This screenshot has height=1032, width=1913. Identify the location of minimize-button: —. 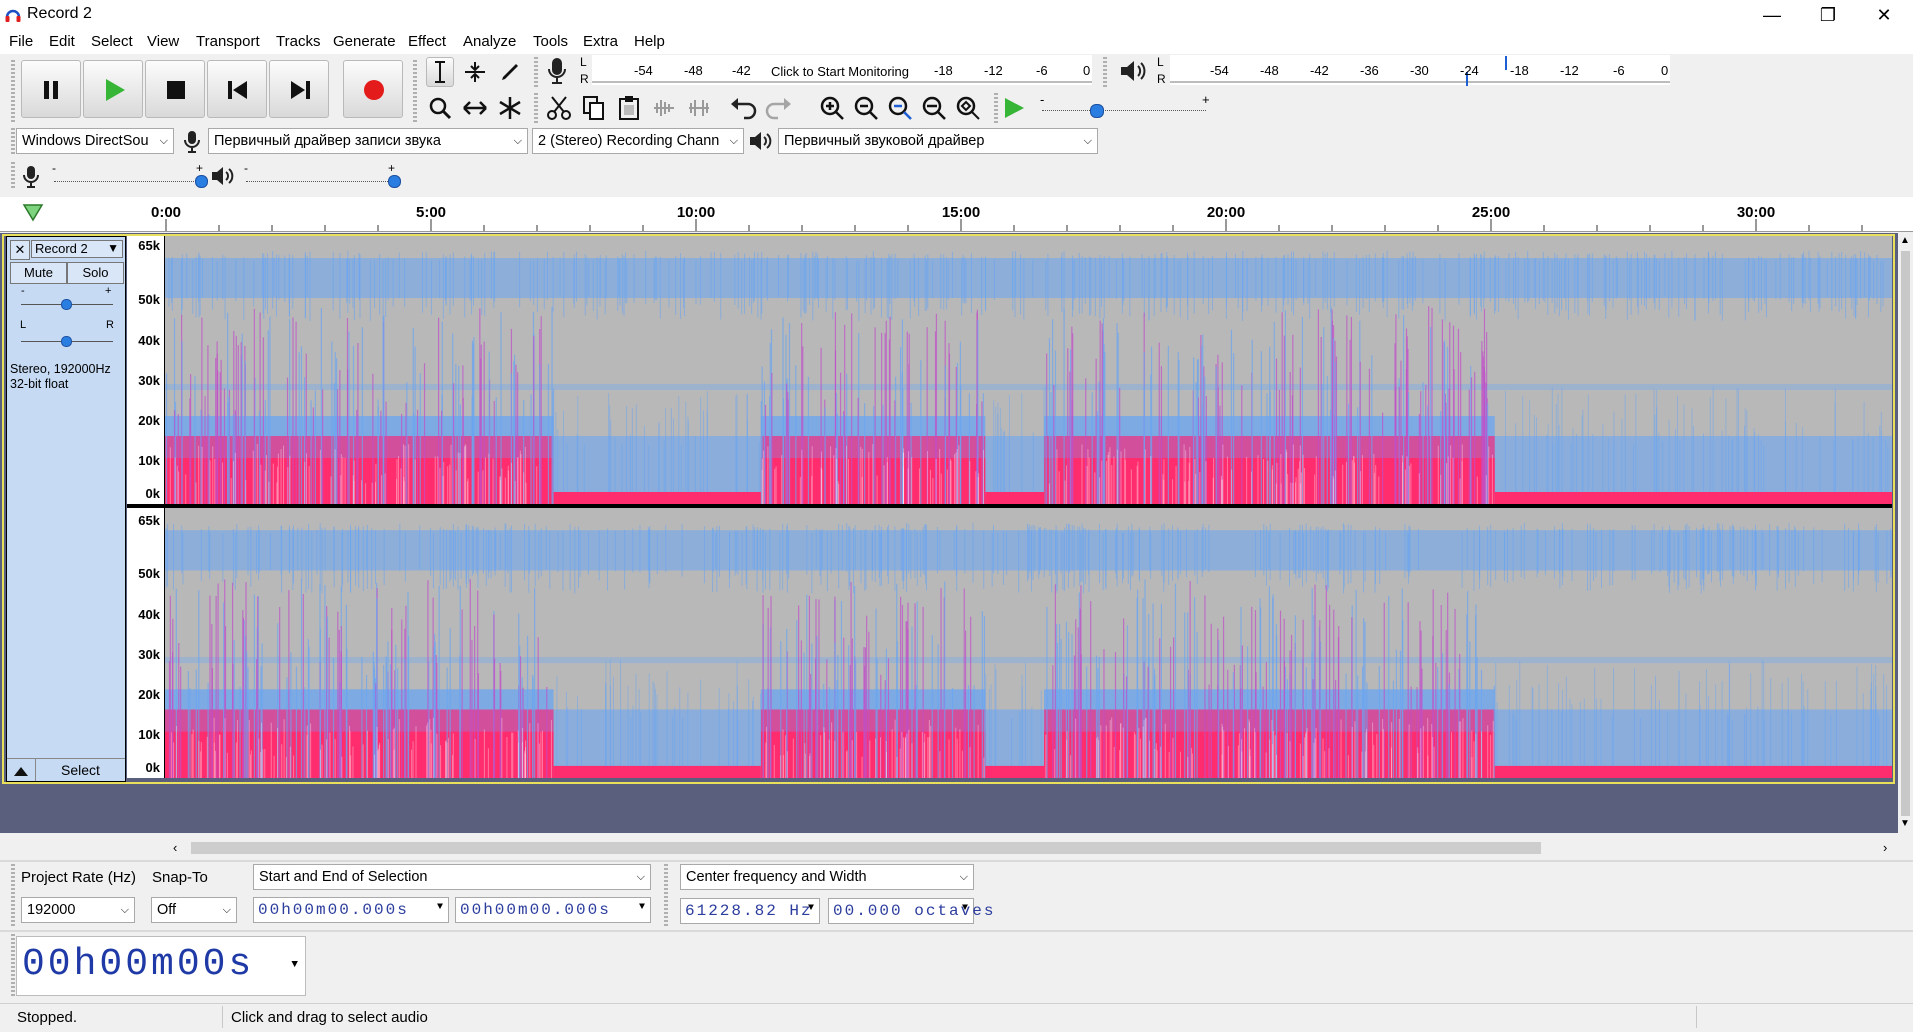
(1772, 15).